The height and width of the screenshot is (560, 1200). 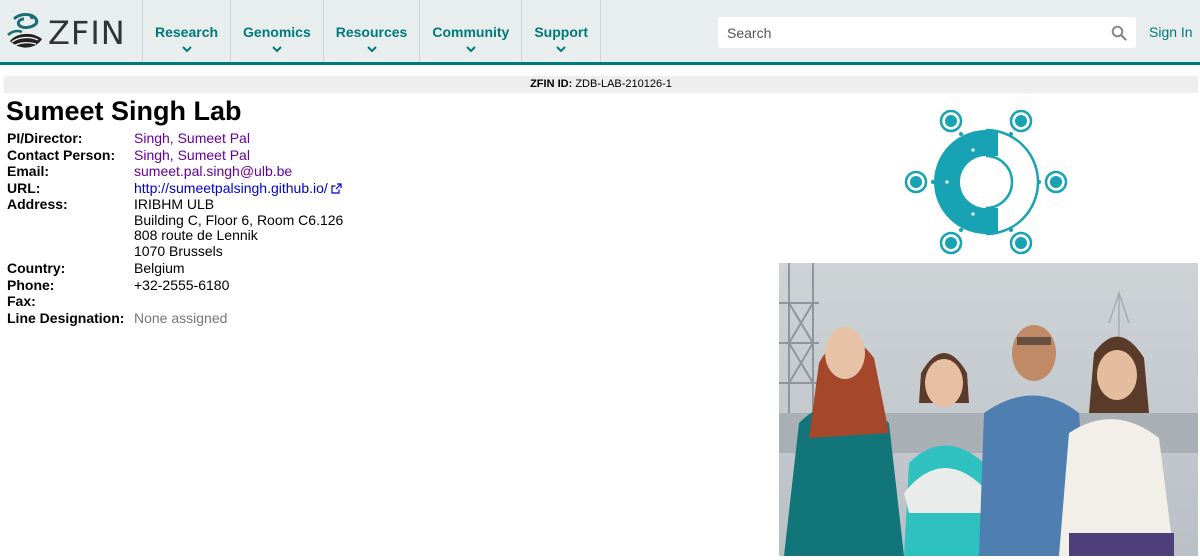 I want to click on zfin-logo: ZFIN, so click(x=71, y=33).